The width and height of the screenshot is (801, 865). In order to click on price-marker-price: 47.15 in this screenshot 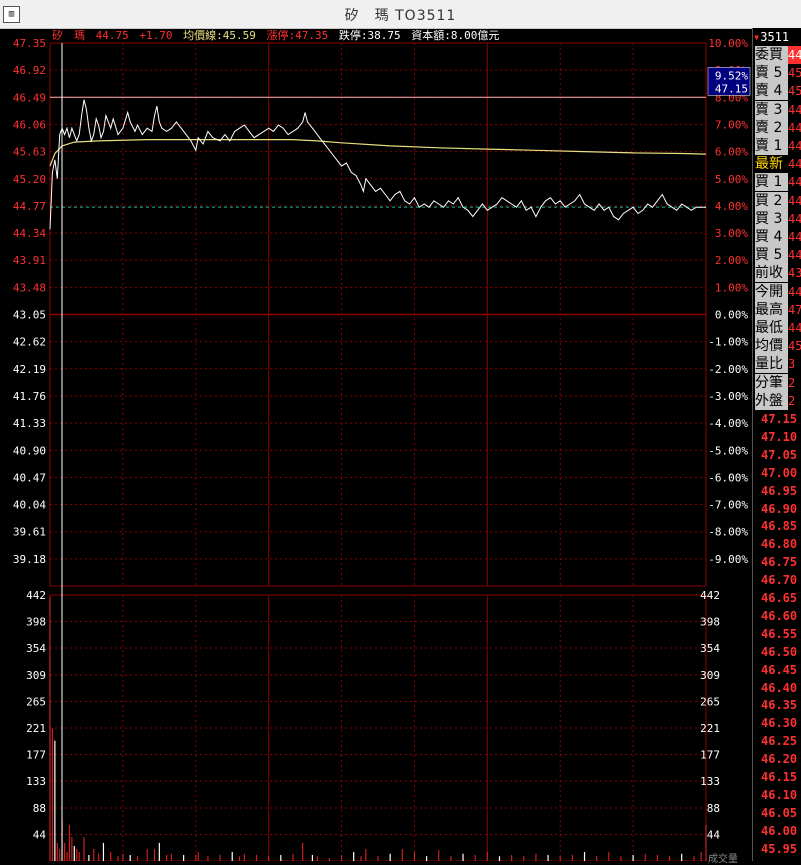, I will do `click(731, 88)`.